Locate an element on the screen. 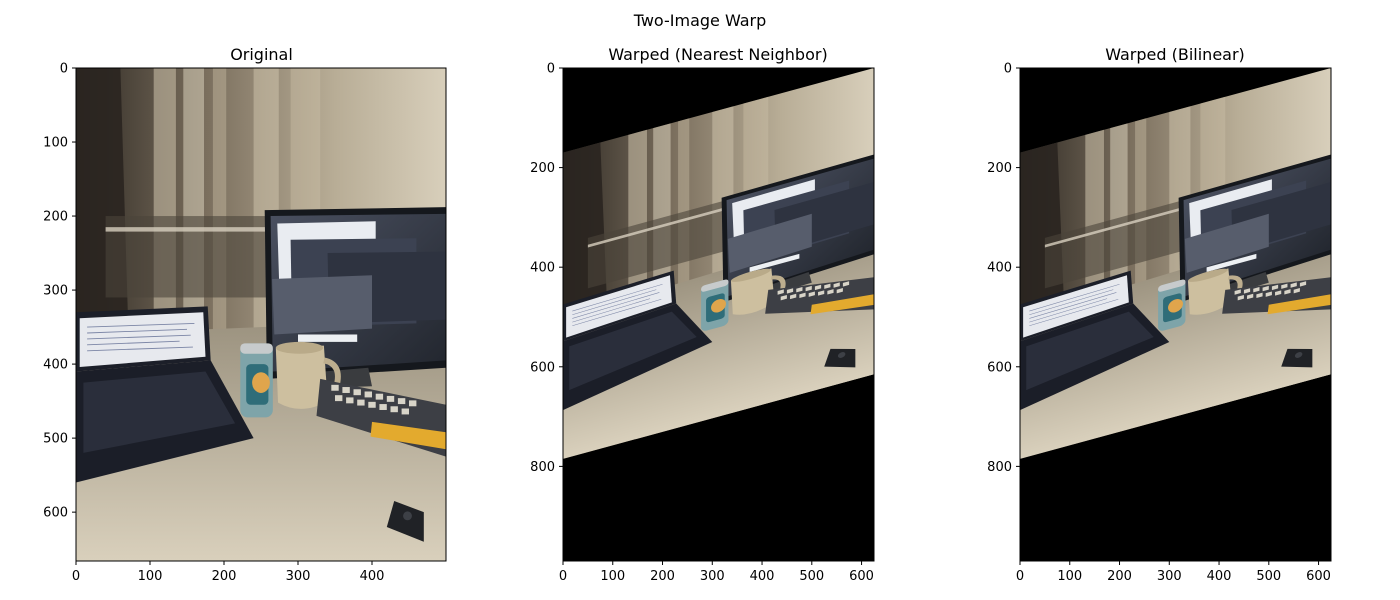 The image size is (1400, 600). y-tick-label: 300 is located at coordinates (55, 291).